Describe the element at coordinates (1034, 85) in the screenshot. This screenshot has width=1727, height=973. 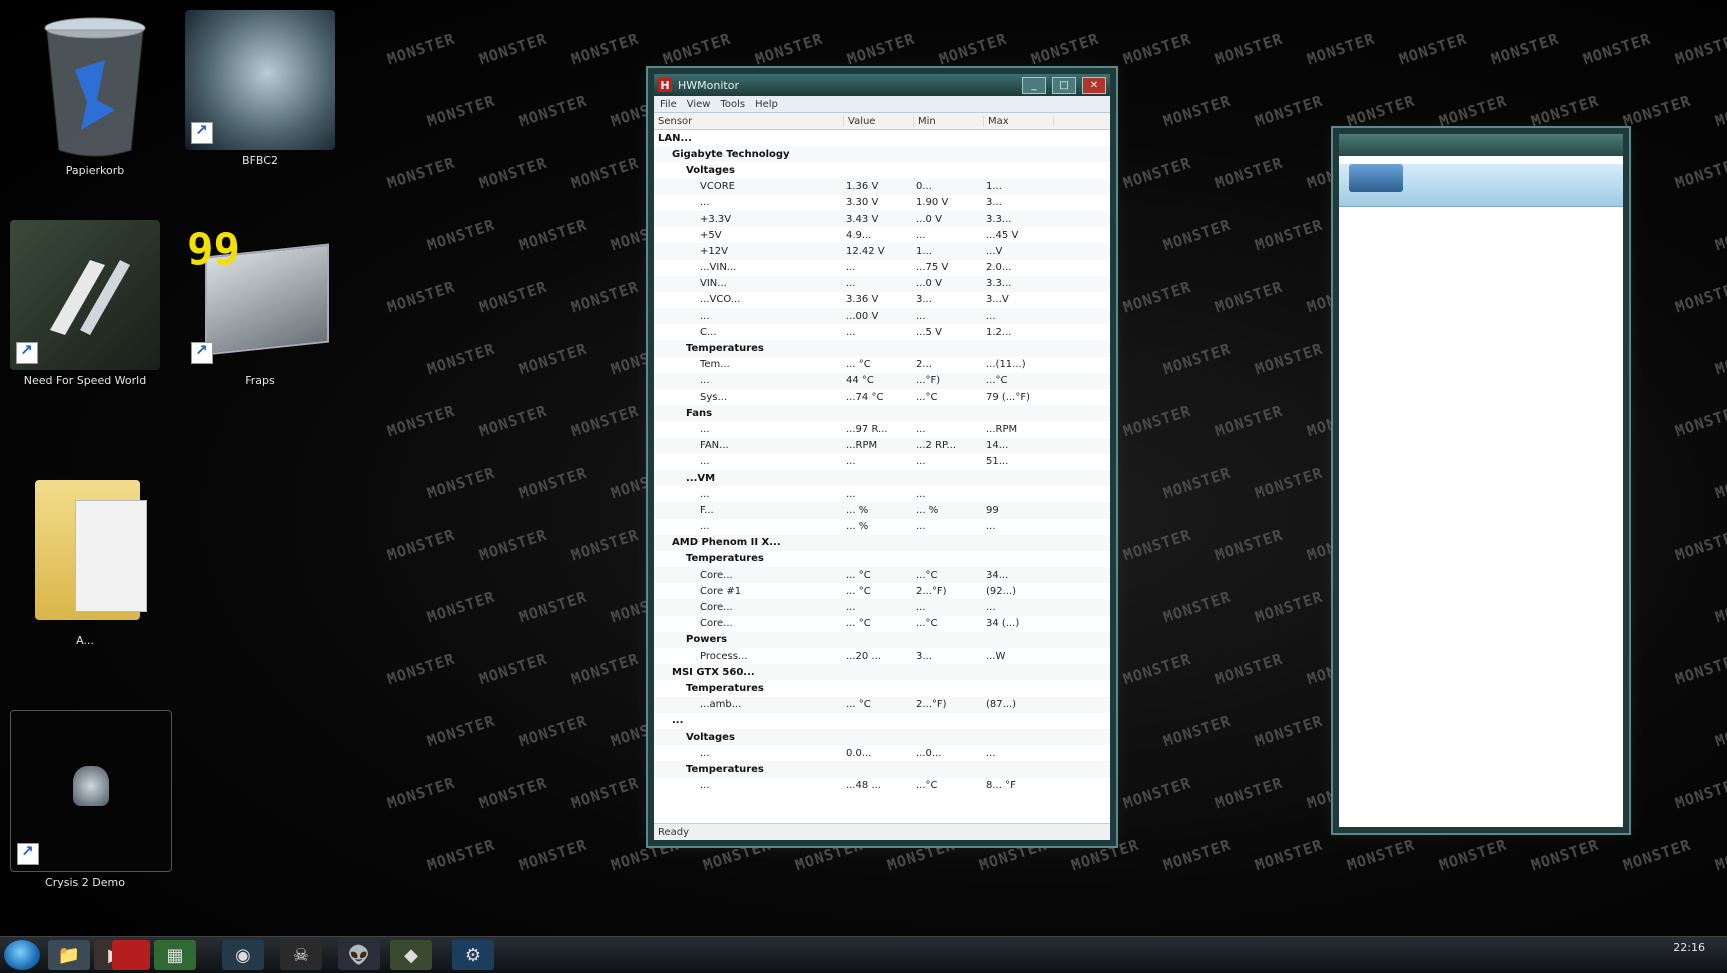
I see `minimize-button: _` at that location.